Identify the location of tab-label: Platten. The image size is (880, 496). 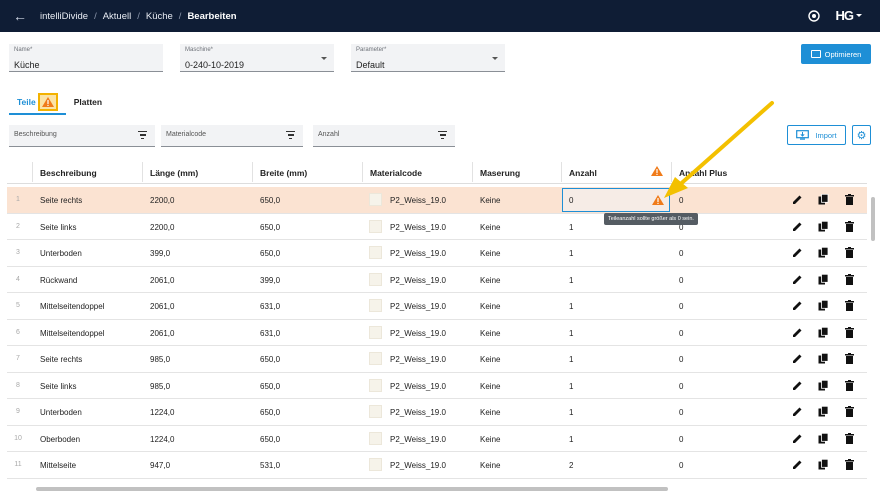
(88, 102).